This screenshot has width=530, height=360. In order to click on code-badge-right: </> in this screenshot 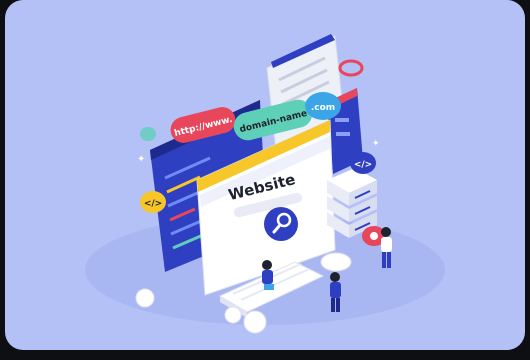, I will do `click(363, 163)`.